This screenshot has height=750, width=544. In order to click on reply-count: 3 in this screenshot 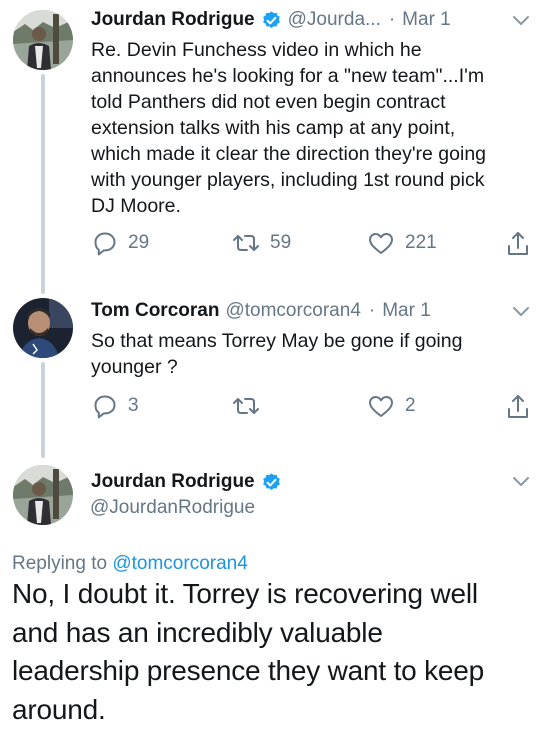, I will do `click(133, 405)`.